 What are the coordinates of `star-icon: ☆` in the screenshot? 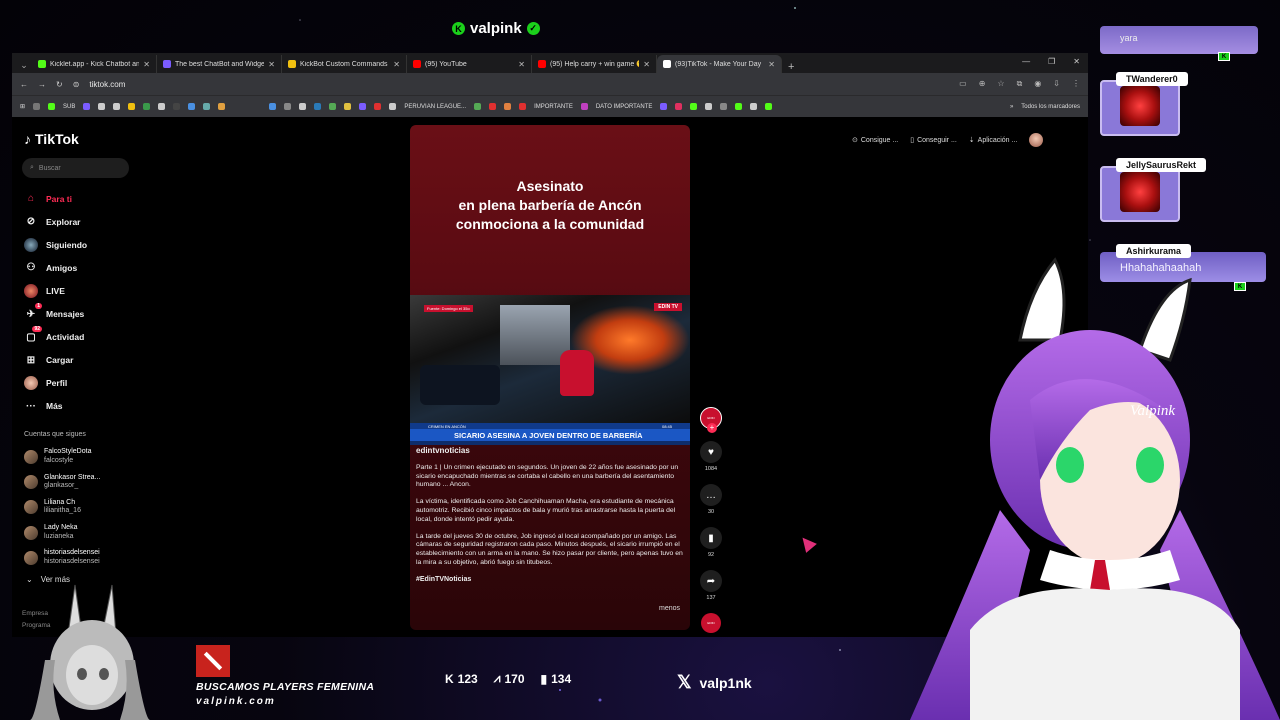 It's located at (1000, 84).